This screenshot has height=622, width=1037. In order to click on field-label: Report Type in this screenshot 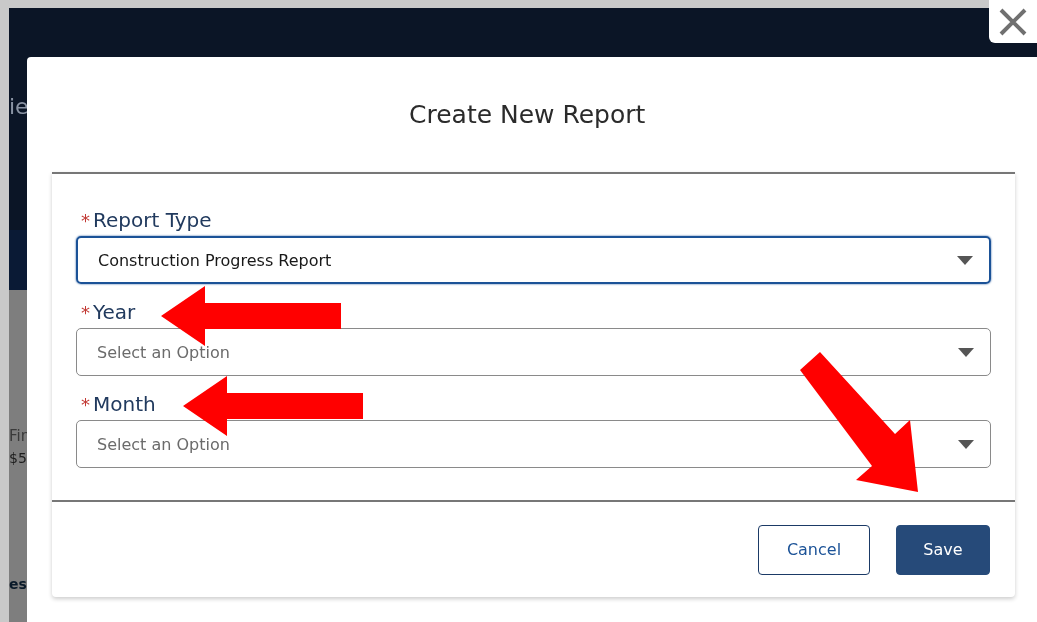, I will do `click(152, 220)`.